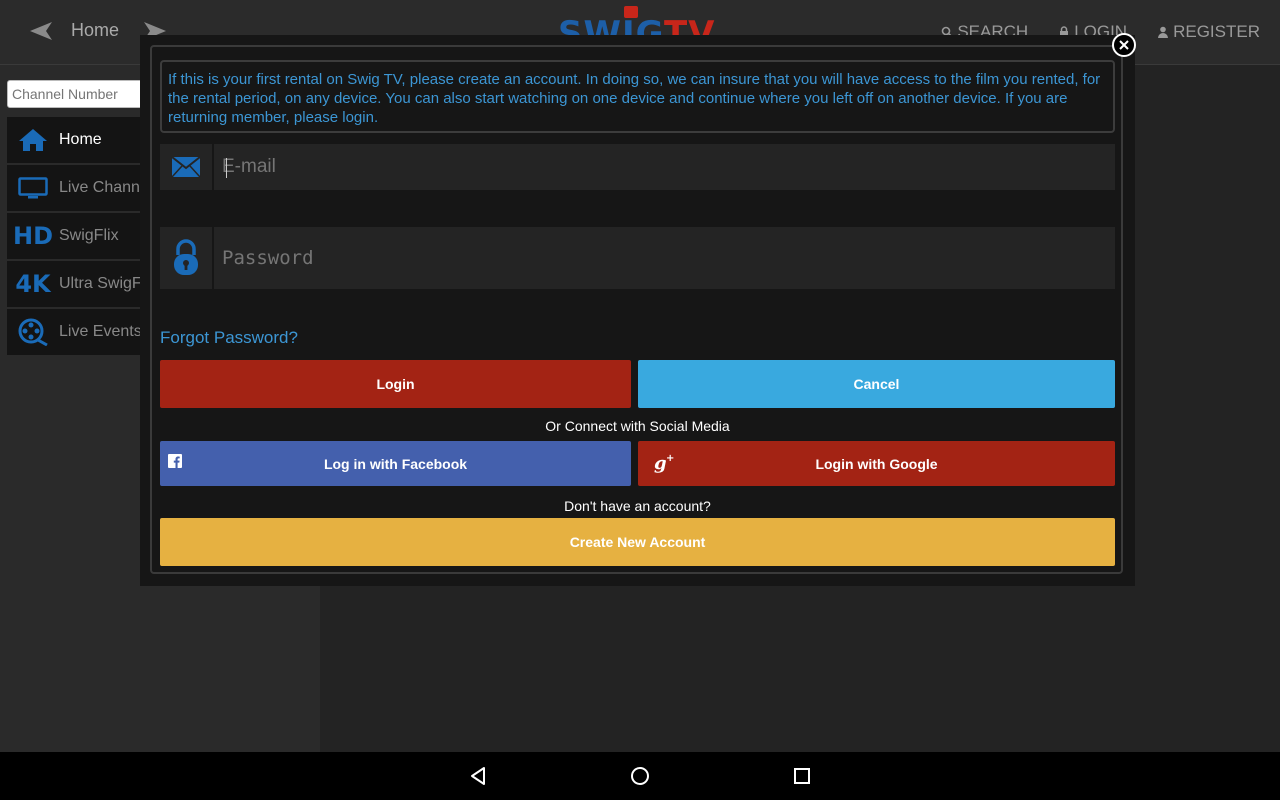 This screenshot has width=1280, height=800. I want to click on password-input, so click(652, 258).